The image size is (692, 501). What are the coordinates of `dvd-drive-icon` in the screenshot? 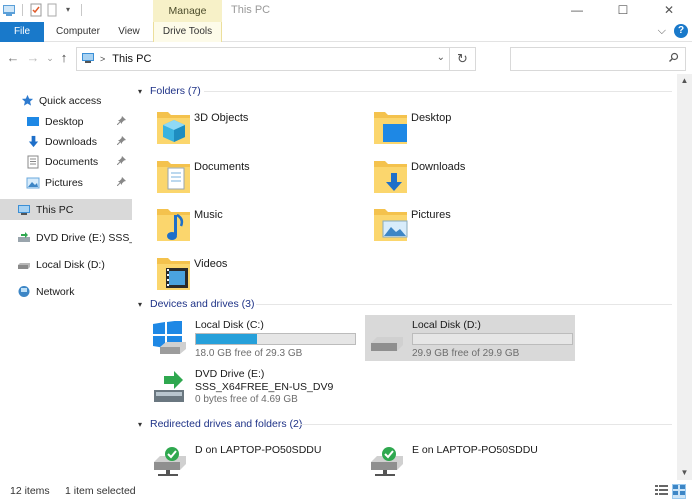 It's located at (170, 388).